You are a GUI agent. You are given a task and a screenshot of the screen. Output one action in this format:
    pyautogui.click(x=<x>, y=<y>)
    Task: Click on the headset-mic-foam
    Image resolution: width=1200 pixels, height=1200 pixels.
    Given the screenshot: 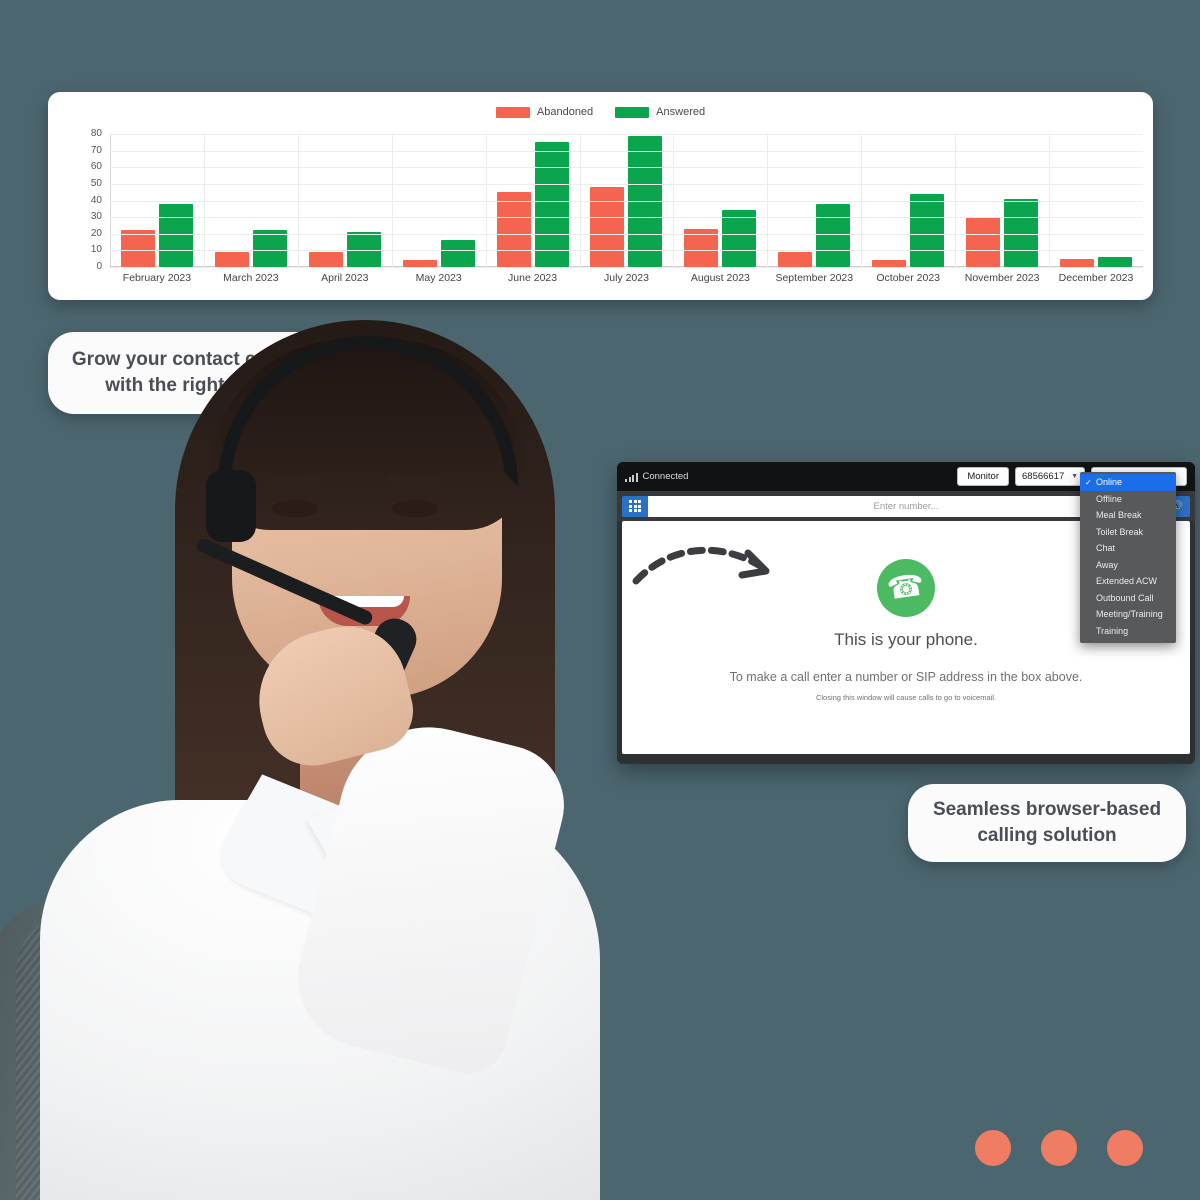 What is the action you would take?
    pyautogui.click(x=391, y=649)
    